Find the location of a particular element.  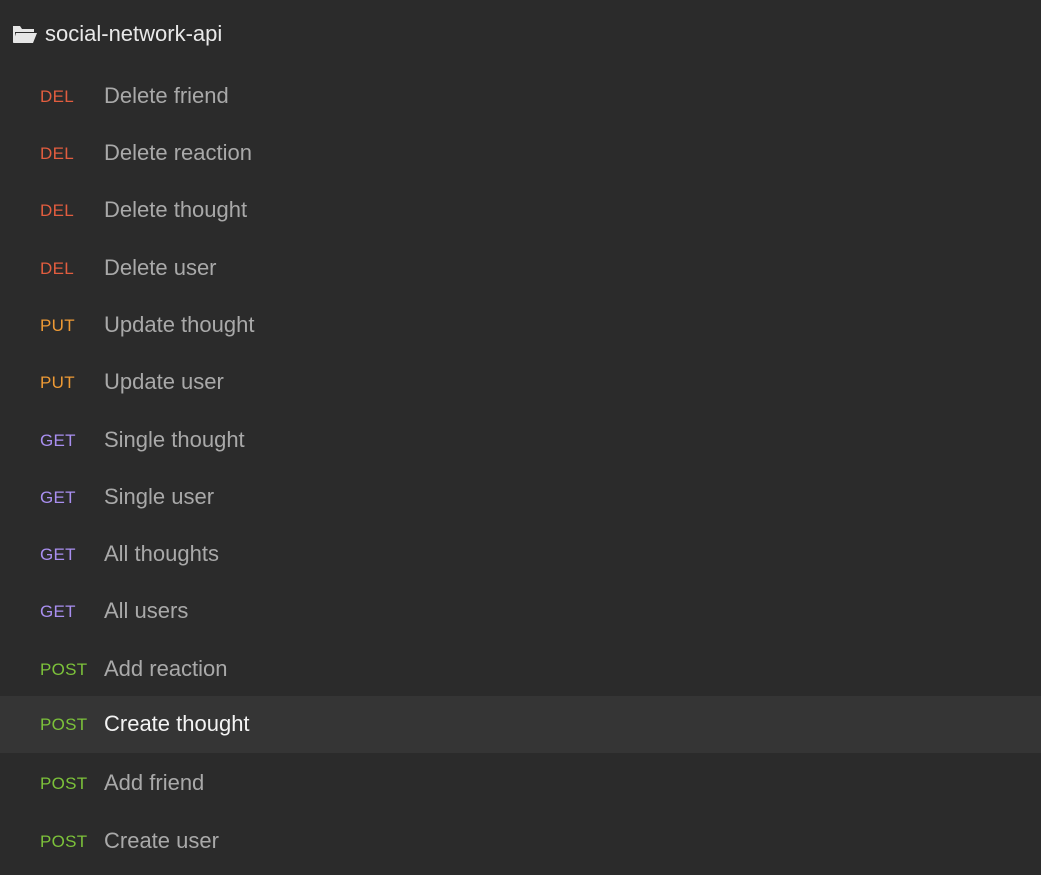

folder-social-network-api: social-network-api is located at coordinates (520, 34).